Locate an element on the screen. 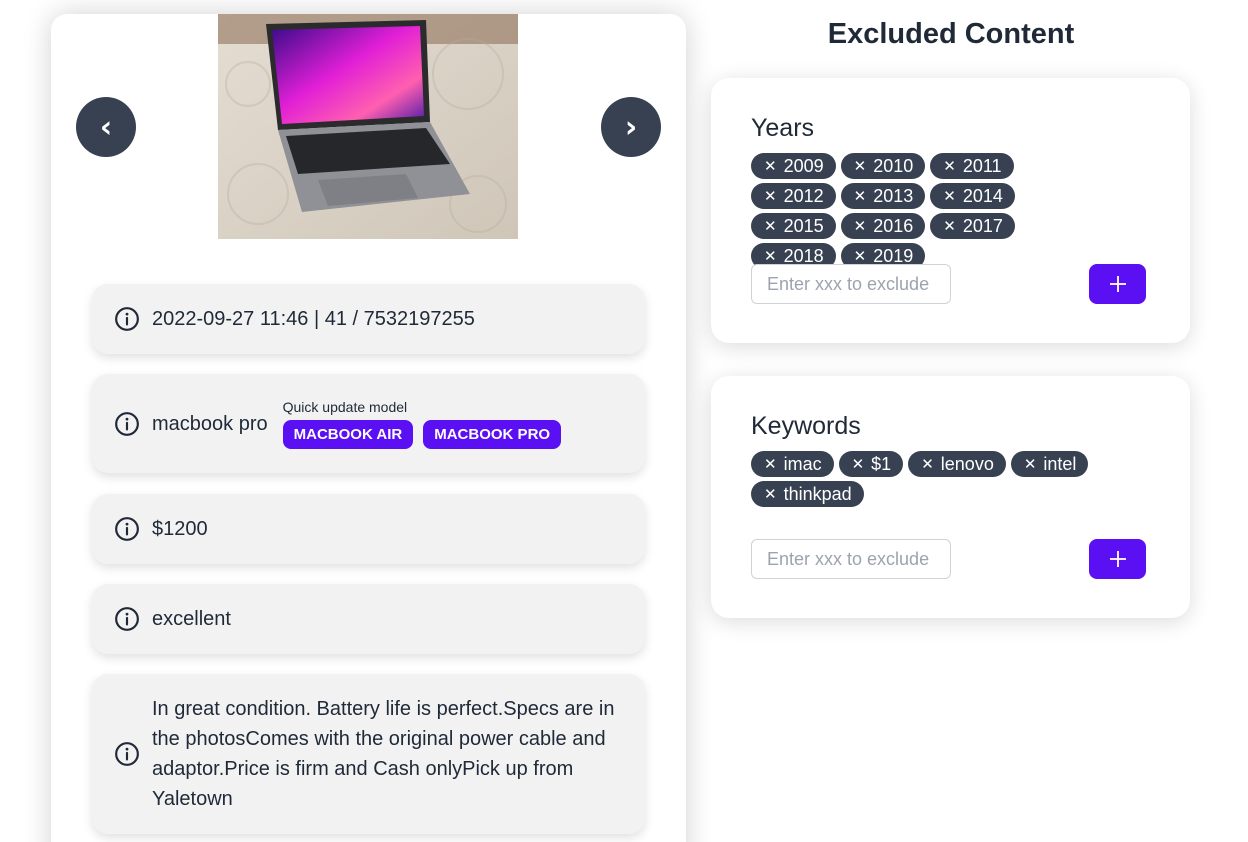 The height and width of the screenshot is (842, 1248). years-add-row is located at coordinates (948, 284).